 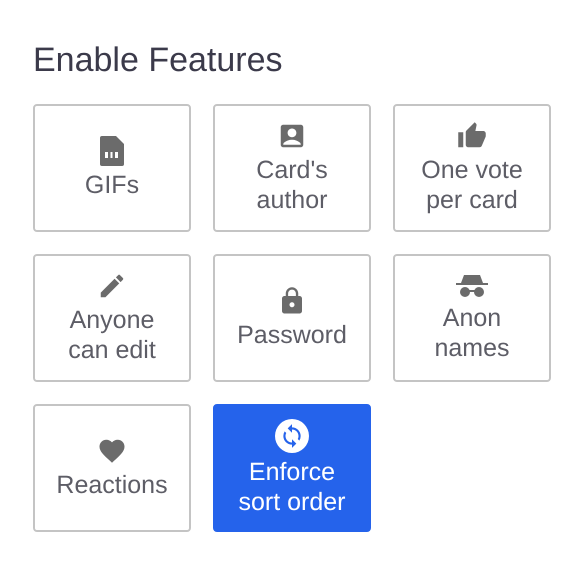 I want to click on feature-toggle: GIFs, so click(x=112, y=168).